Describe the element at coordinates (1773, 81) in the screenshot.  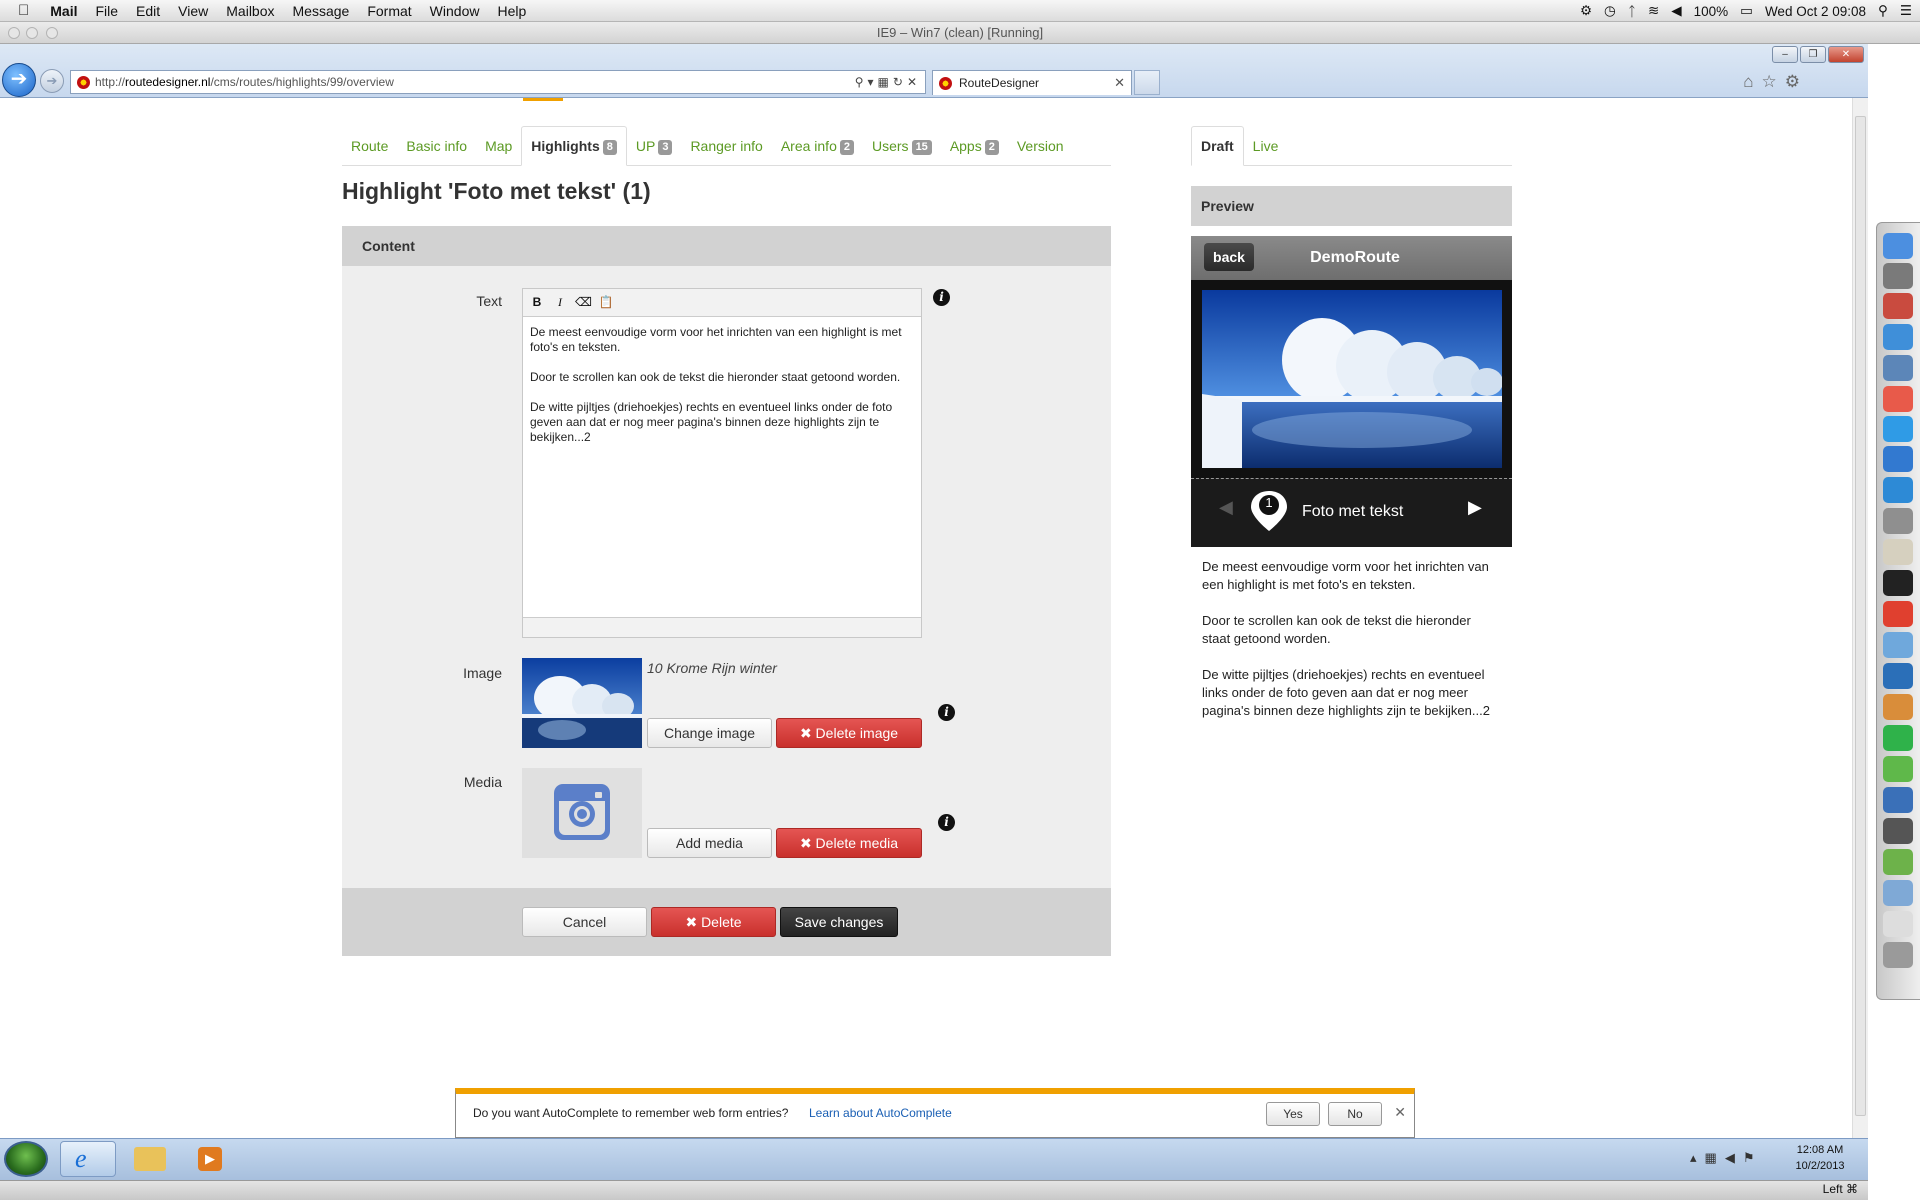
I see `favorites-star-icon: ☆` at that location.